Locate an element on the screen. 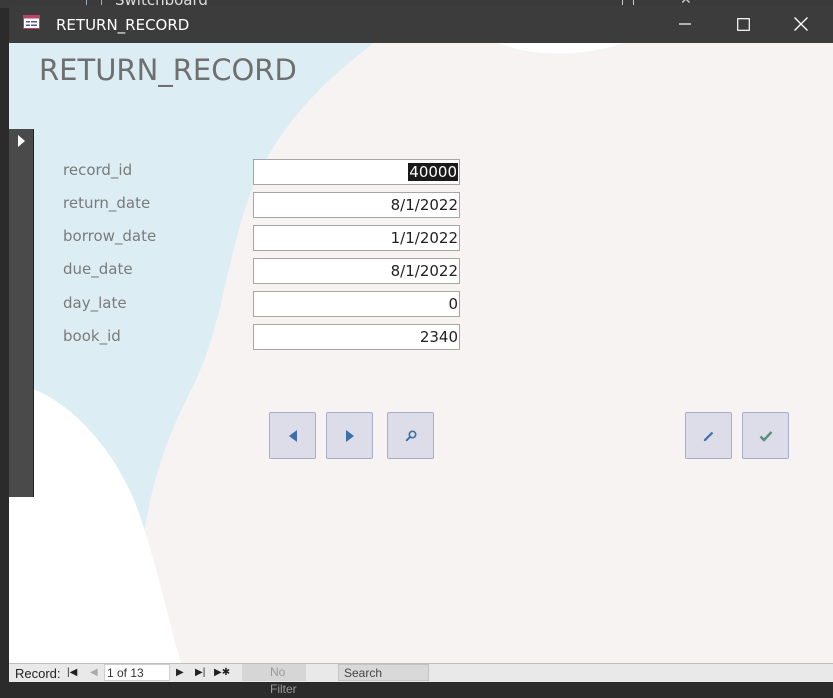 The height and width of the screenshot is (698, 833). minimize-button is located at coordinates (685, 24).